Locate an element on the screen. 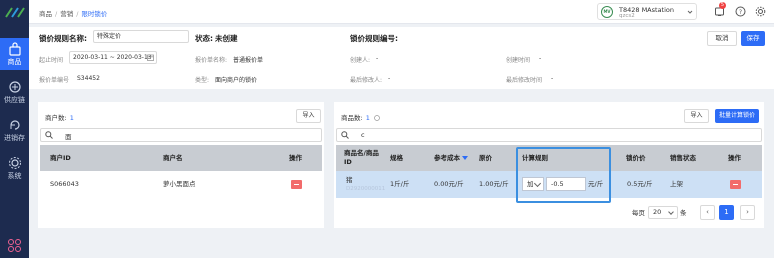 This screenshot has height=258, width=774. breadcrumb: 商品 / 营销 / 限时锁价 is located at coordinates (73, 14).